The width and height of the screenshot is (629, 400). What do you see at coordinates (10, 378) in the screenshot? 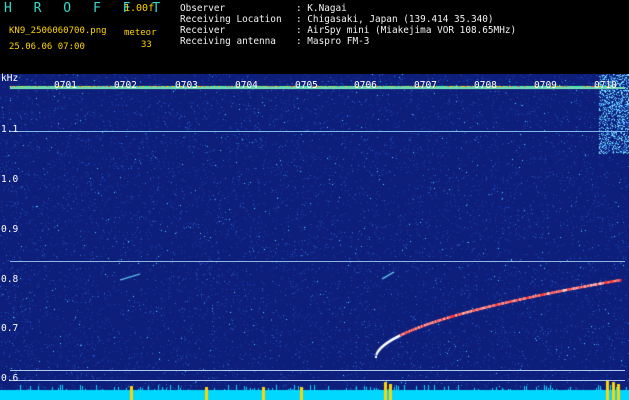
I see `y-tick-label: 0.6` at bounding box center [10, 378].